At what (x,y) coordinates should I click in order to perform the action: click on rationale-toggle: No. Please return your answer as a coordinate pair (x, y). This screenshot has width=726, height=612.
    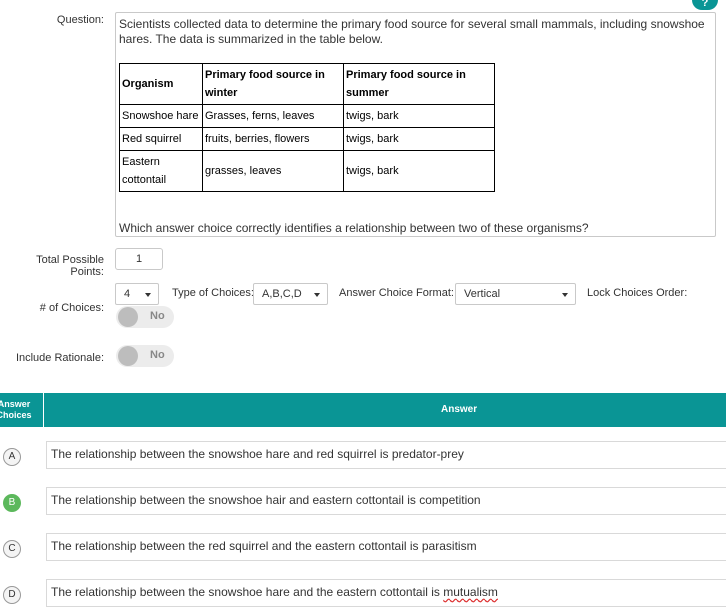
    Looking at the image, I should click on (145, 356).